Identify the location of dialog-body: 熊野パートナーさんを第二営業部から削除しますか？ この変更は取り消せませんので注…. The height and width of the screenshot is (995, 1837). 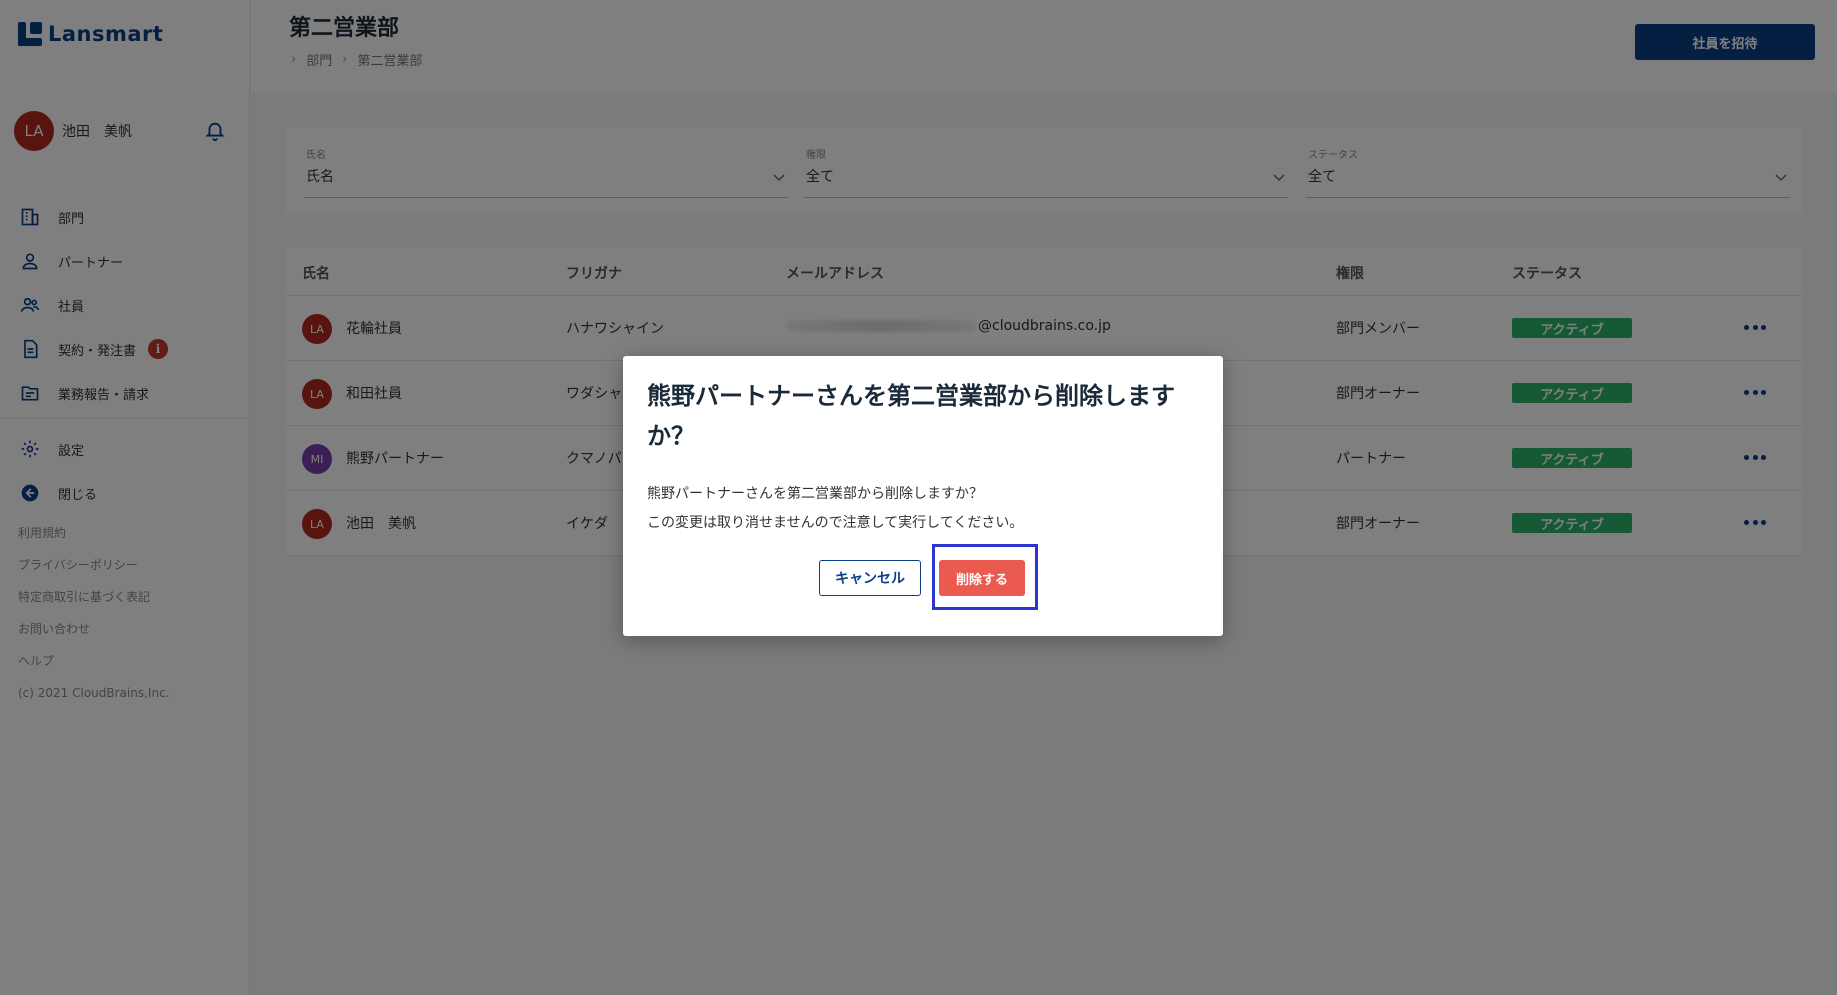
(923, 509).